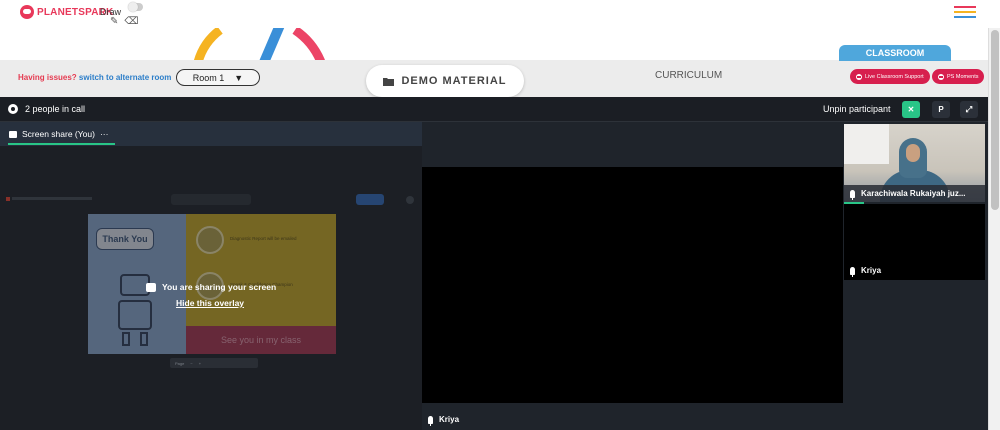 The image size is (1000, 430). I want to click on screen-share-title: Screen share (You), so click(58, 134).